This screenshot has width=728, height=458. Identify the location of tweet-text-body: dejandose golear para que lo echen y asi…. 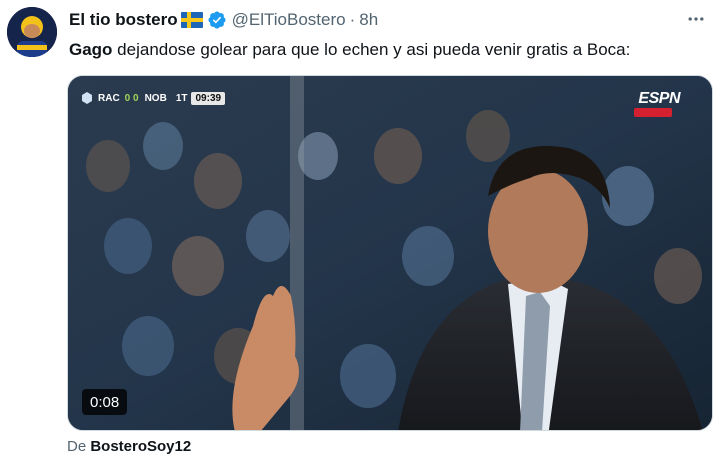
(371, 49).